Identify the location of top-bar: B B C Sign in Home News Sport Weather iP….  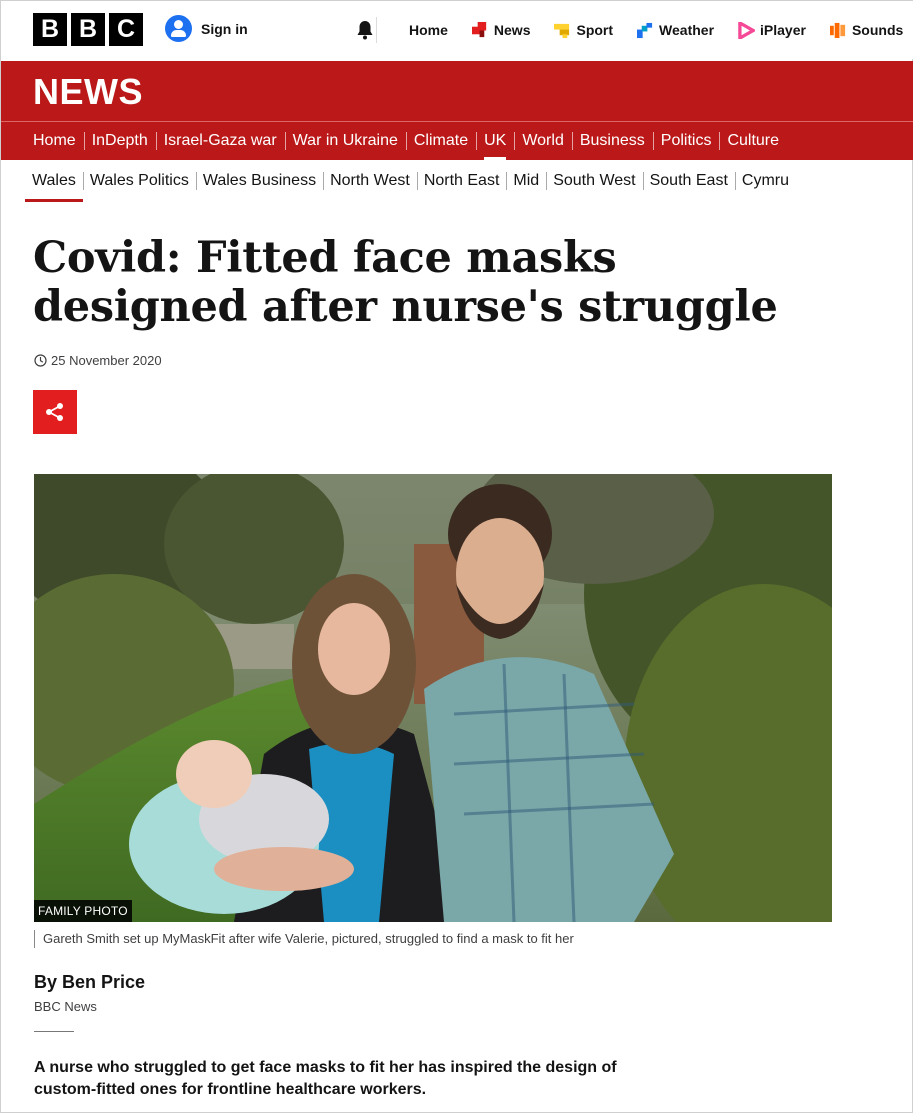
(457, 30).